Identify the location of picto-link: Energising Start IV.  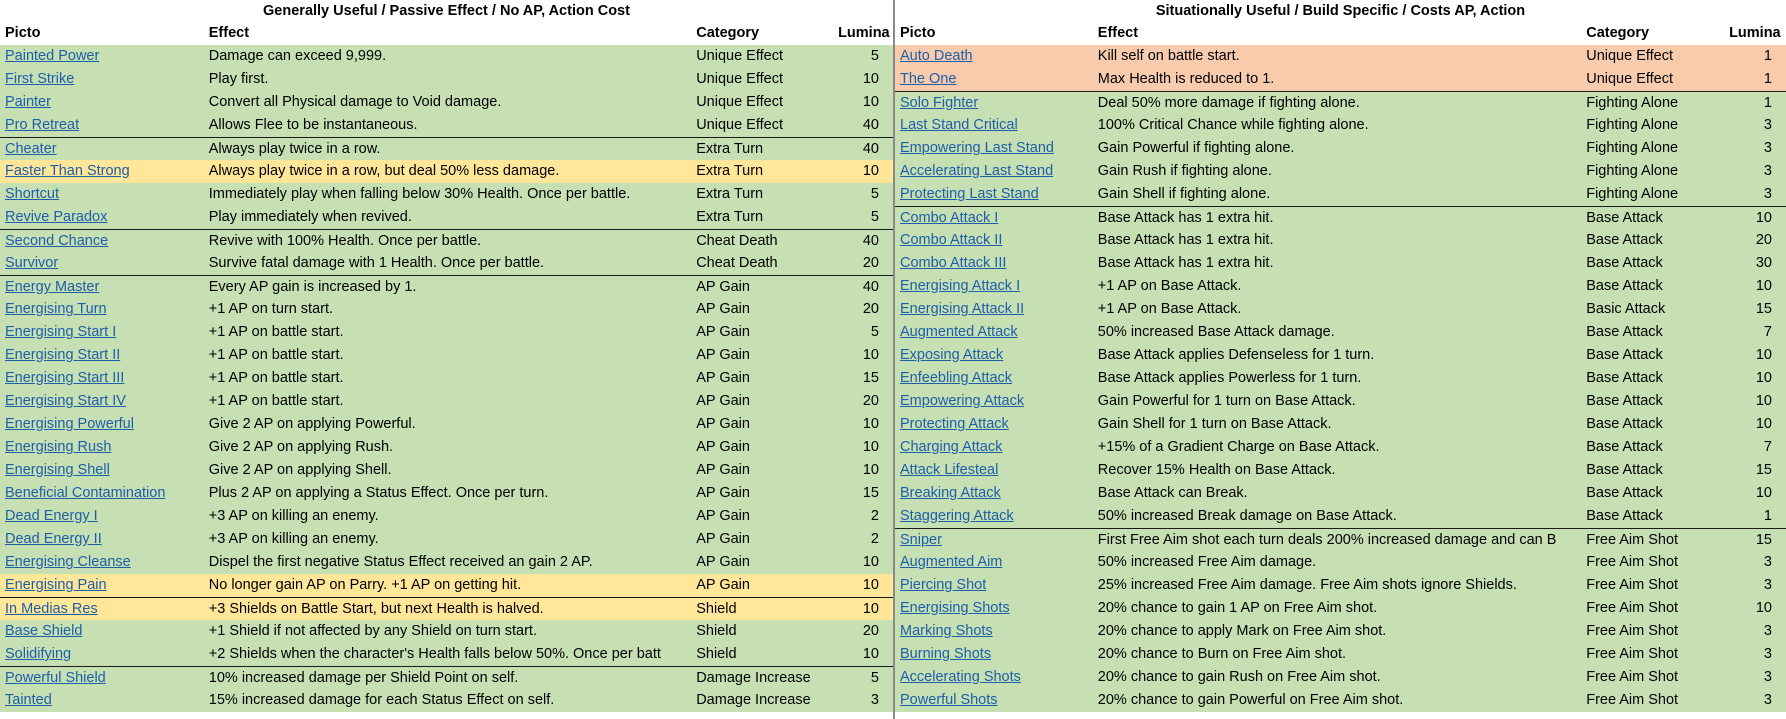
(102, 401).